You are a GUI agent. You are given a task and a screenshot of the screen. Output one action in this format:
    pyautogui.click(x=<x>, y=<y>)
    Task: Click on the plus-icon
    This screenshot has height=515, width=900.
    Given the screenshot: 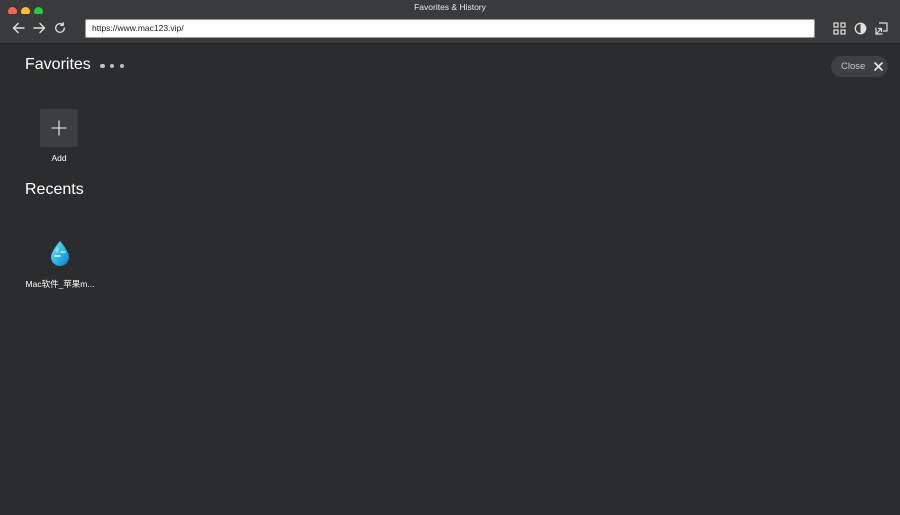 What is the action you would take?
    pyautogui.click(x=59, y=128)
    